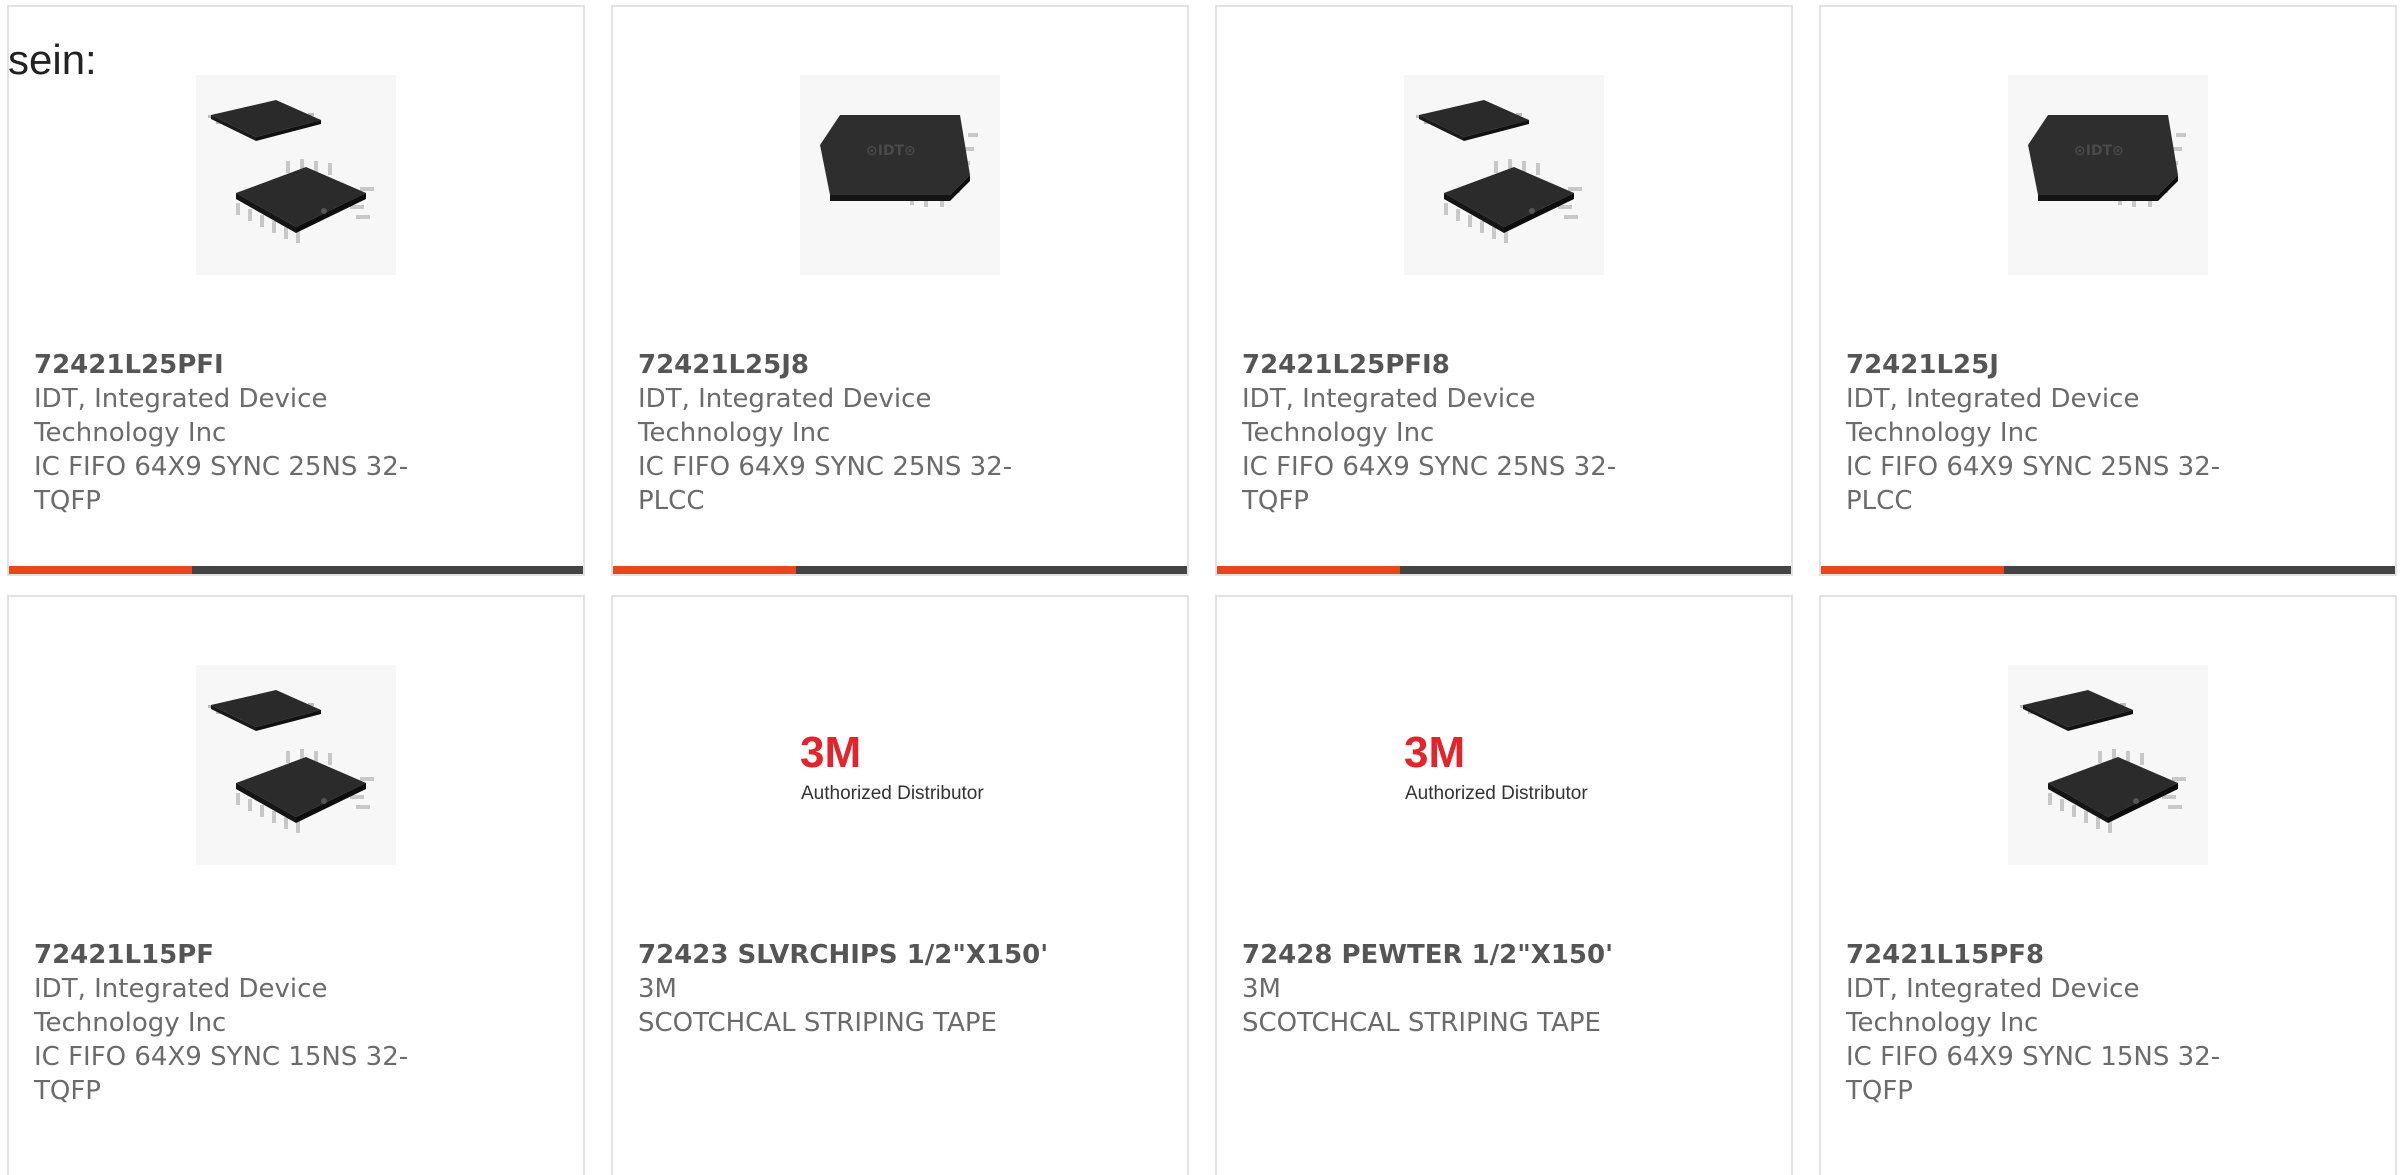 The height and width of the screenshot is (1175, 2400). Describe the element at coordinates (828, 365) in the screenshot. I see `part-number: 72421L25J8` at that location.